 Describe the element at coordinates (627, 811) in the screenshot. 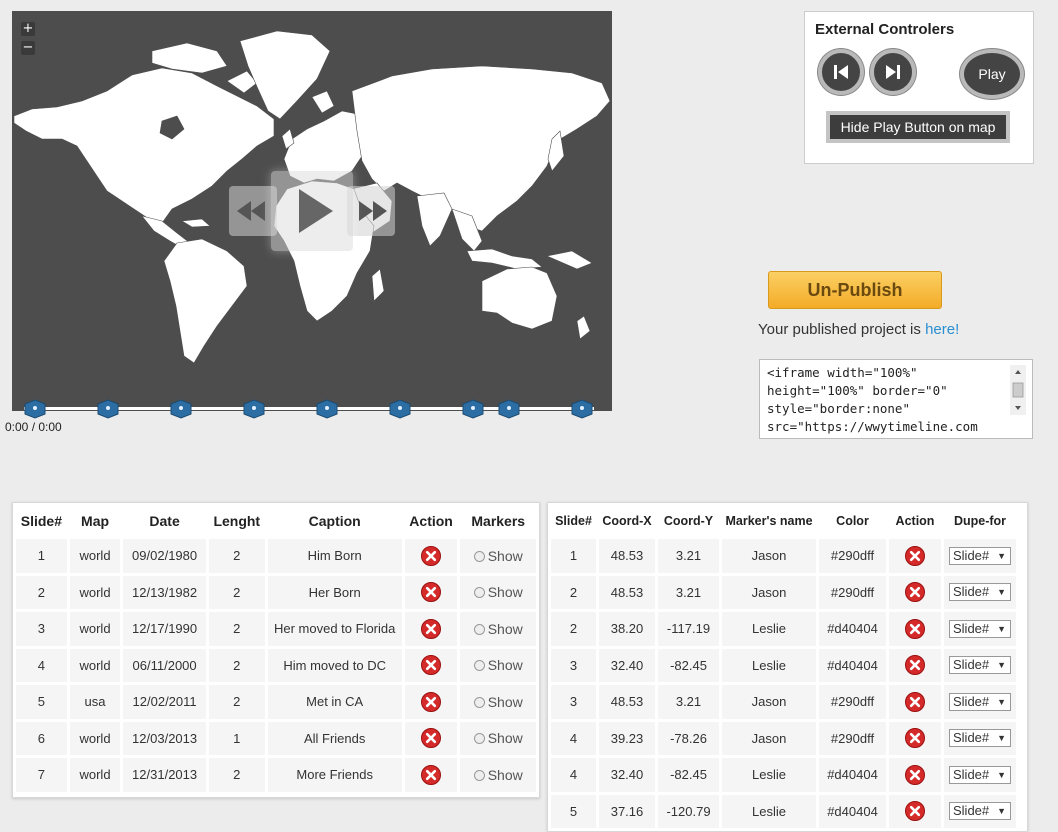

I see `coord-x: 37.16` at that location.